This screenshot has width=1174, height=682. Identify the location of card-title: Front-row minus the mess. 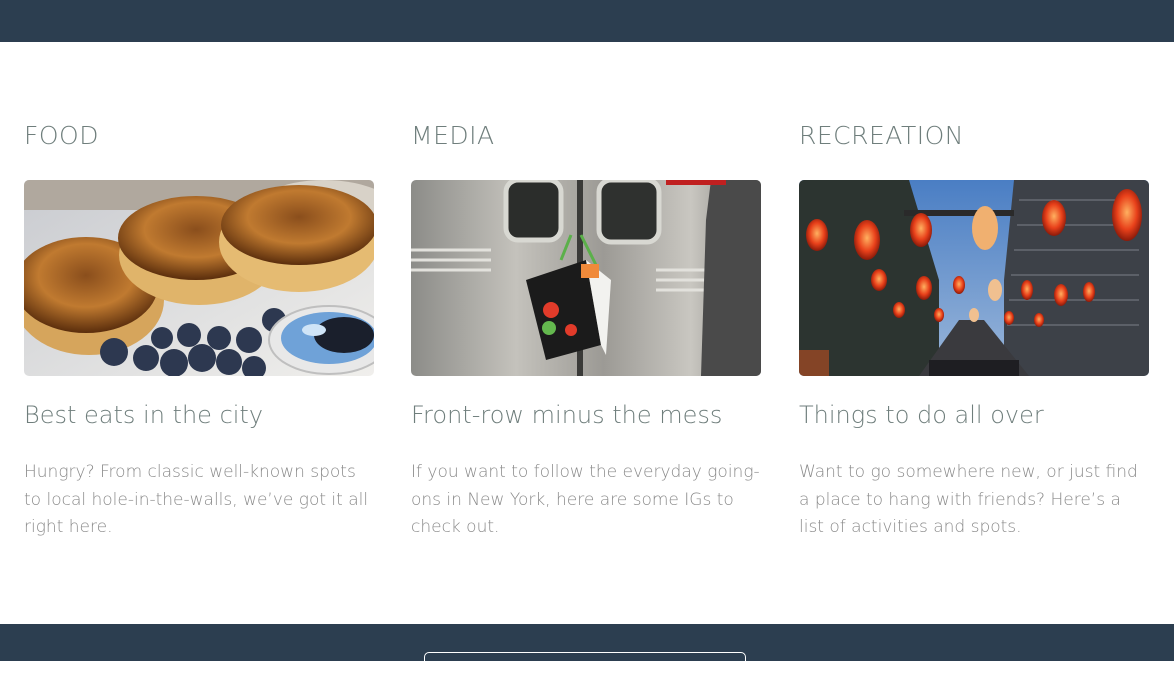
(566, 415).